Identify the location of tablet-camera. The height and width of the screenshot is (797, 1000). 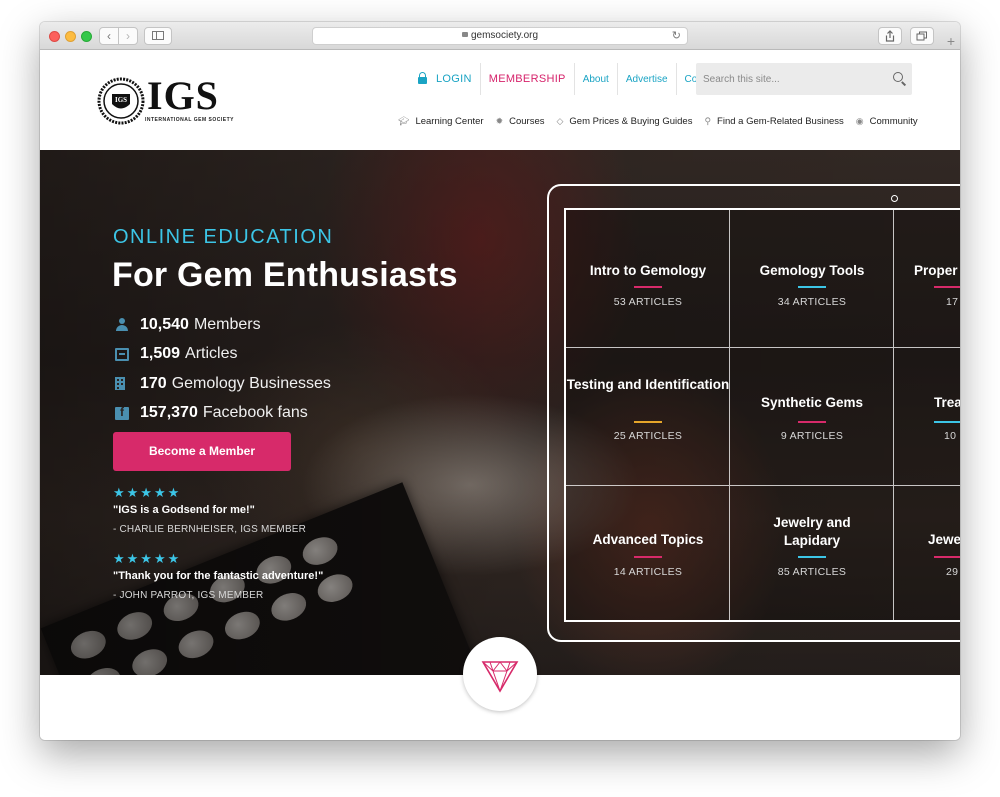
(894, 198).